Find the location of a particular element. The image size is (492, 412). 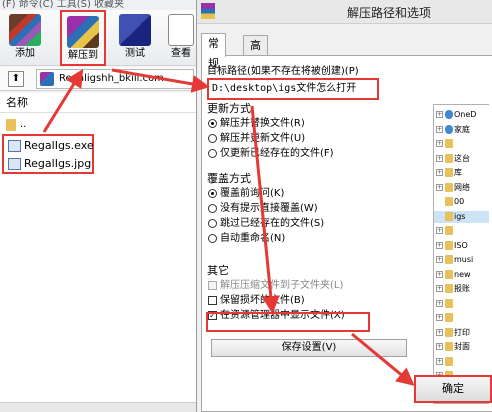

tree-item: + 网络 is located at coordinates (461, 188).